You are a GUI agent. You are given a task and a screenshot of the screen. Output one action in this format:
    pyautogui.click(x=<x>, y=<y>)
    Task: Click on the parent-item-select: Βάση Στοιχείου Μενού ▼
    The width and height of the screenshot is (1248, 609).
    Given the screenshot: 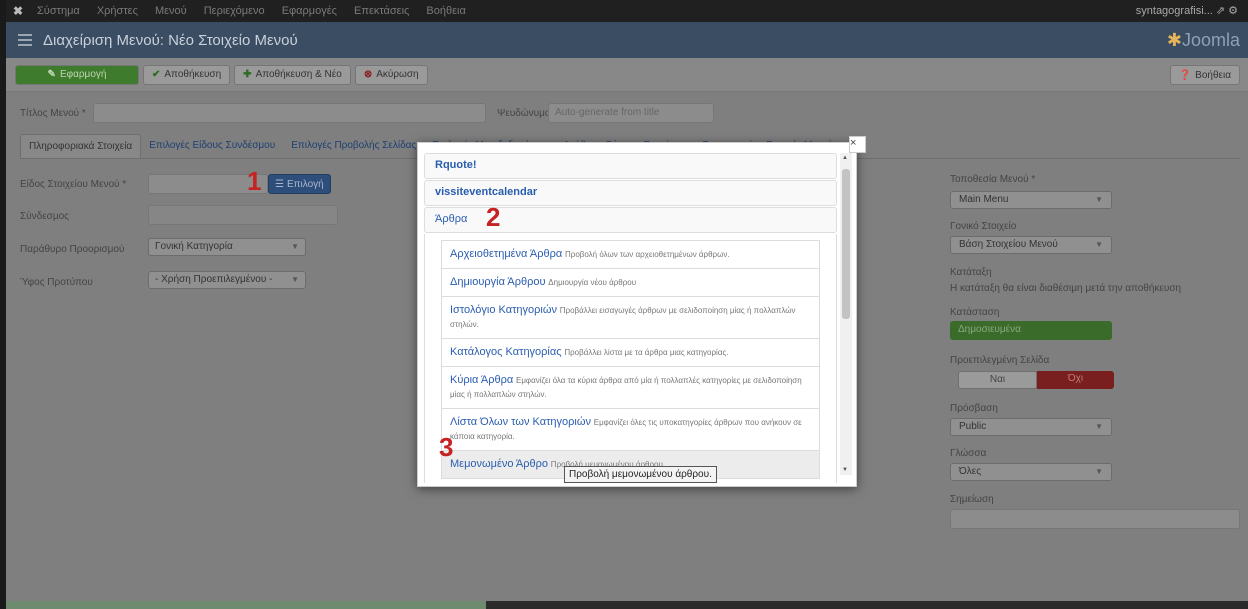 What is the action you would take?
    pyautogui.click(x=1031, y=245)
    